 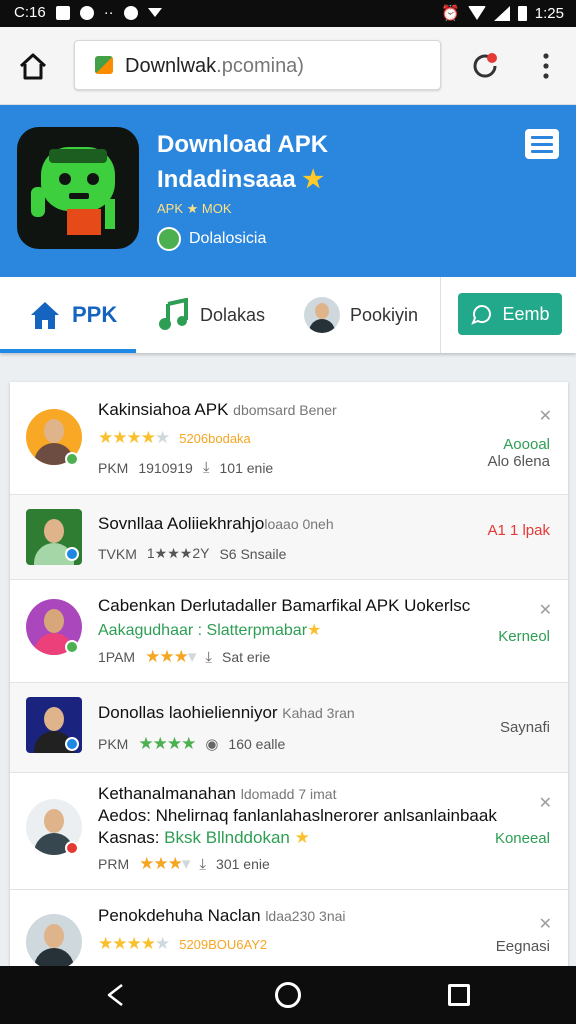 I want to click on share-button: Eemb, so click(x=510, y=314).